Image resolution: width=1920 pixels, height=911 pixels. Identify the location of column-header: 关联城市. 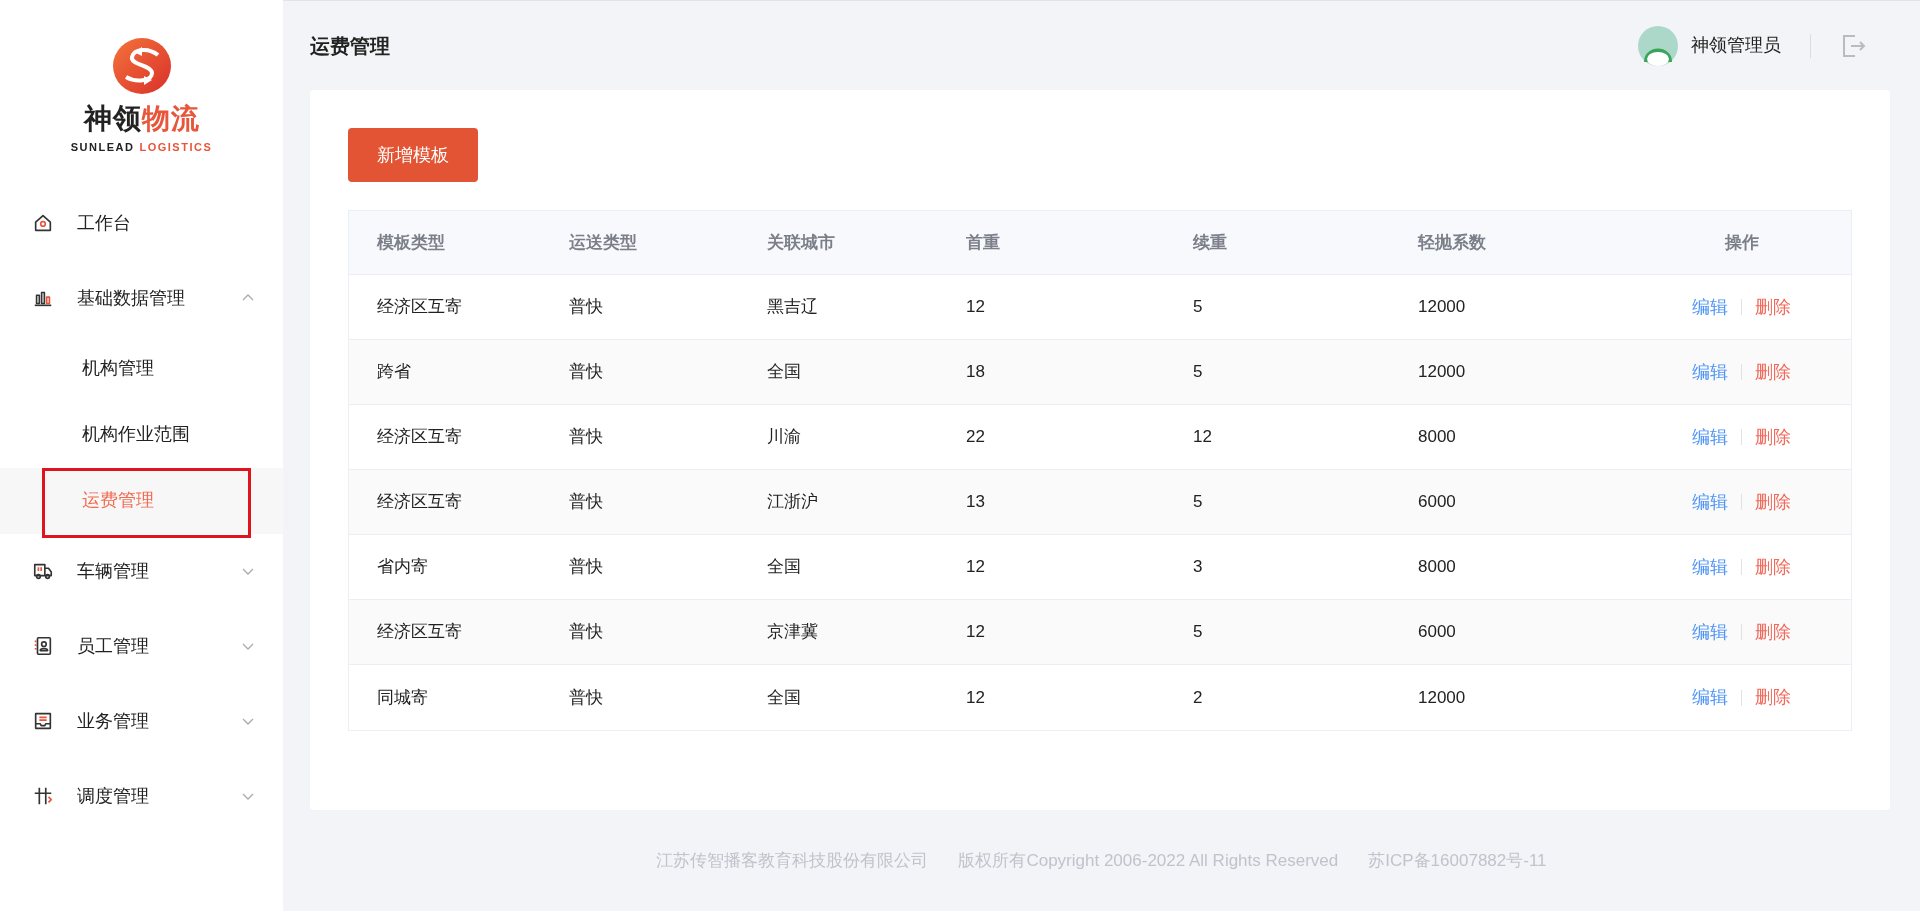
(801, 242).